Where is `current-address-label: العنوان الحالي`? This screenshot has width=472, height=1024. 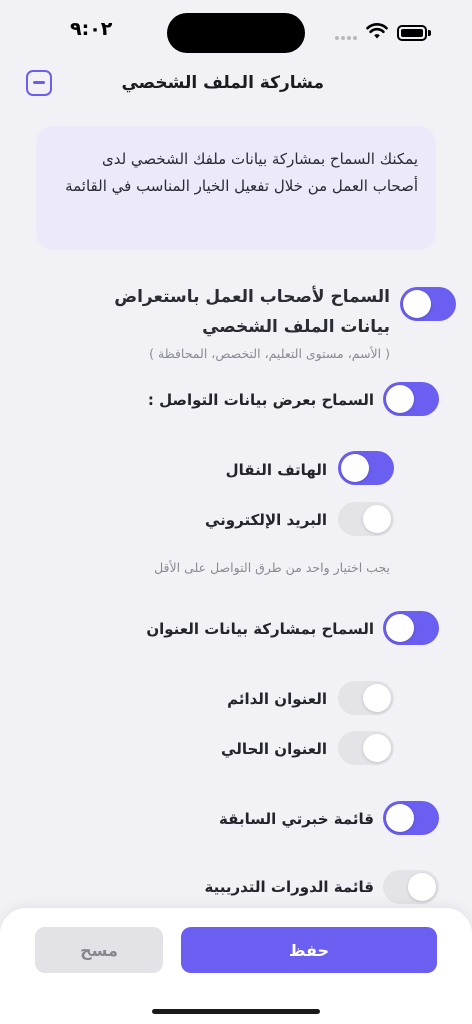
current-address-label: العنوان الحالي is located at coordinates (274, 749).